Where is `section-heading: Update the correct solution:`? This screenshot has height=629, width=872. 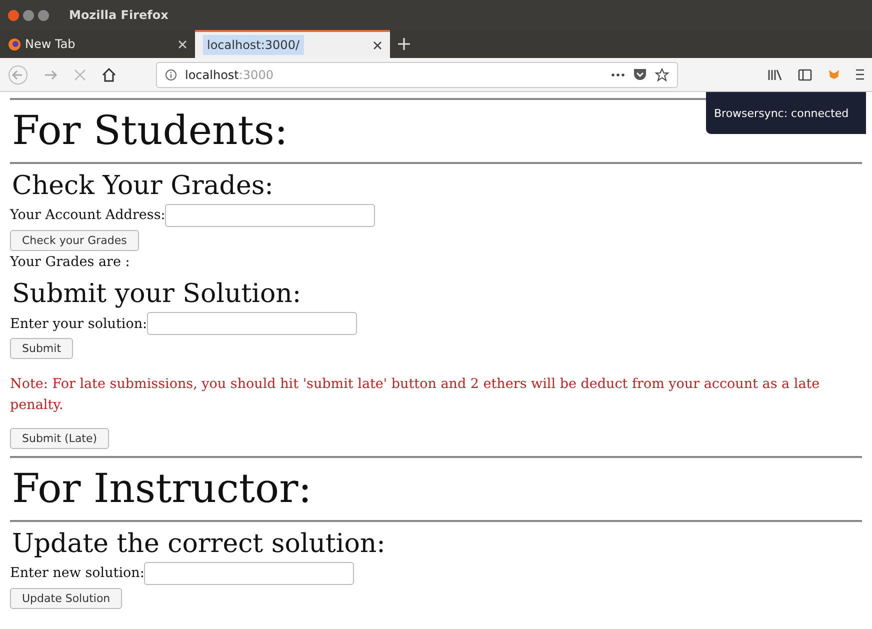 section-heading: Update the correct solution: is located at coordinates (199, 544).